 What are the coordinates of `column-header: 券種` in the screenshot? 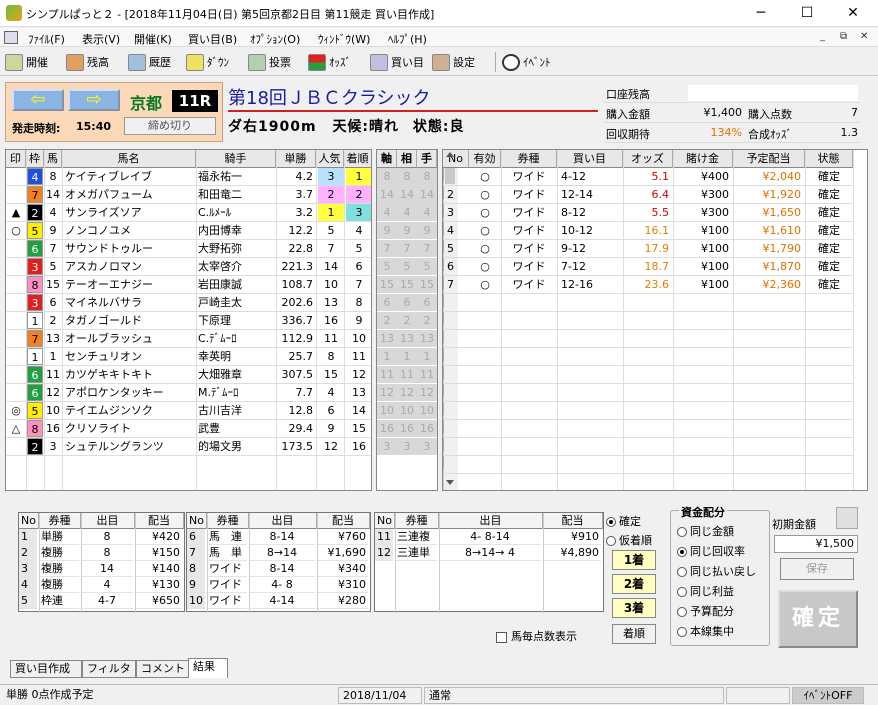 It's located at (529, 159).